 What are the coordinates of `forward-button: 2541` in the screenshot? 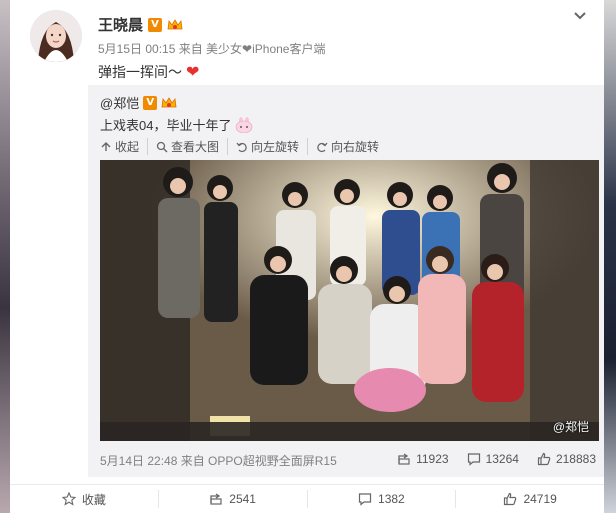 It's located at (233, 499).